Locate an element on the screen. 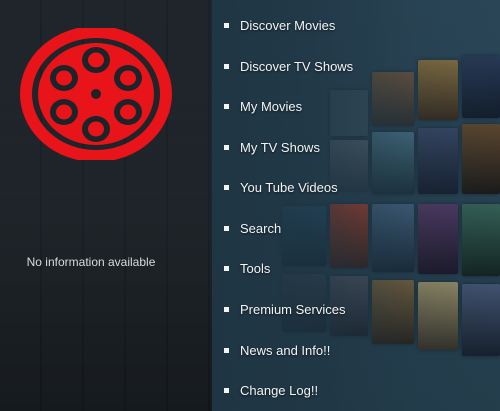 The image size is (500, 411). film-reel-icon is located at coordinates (96, 94).